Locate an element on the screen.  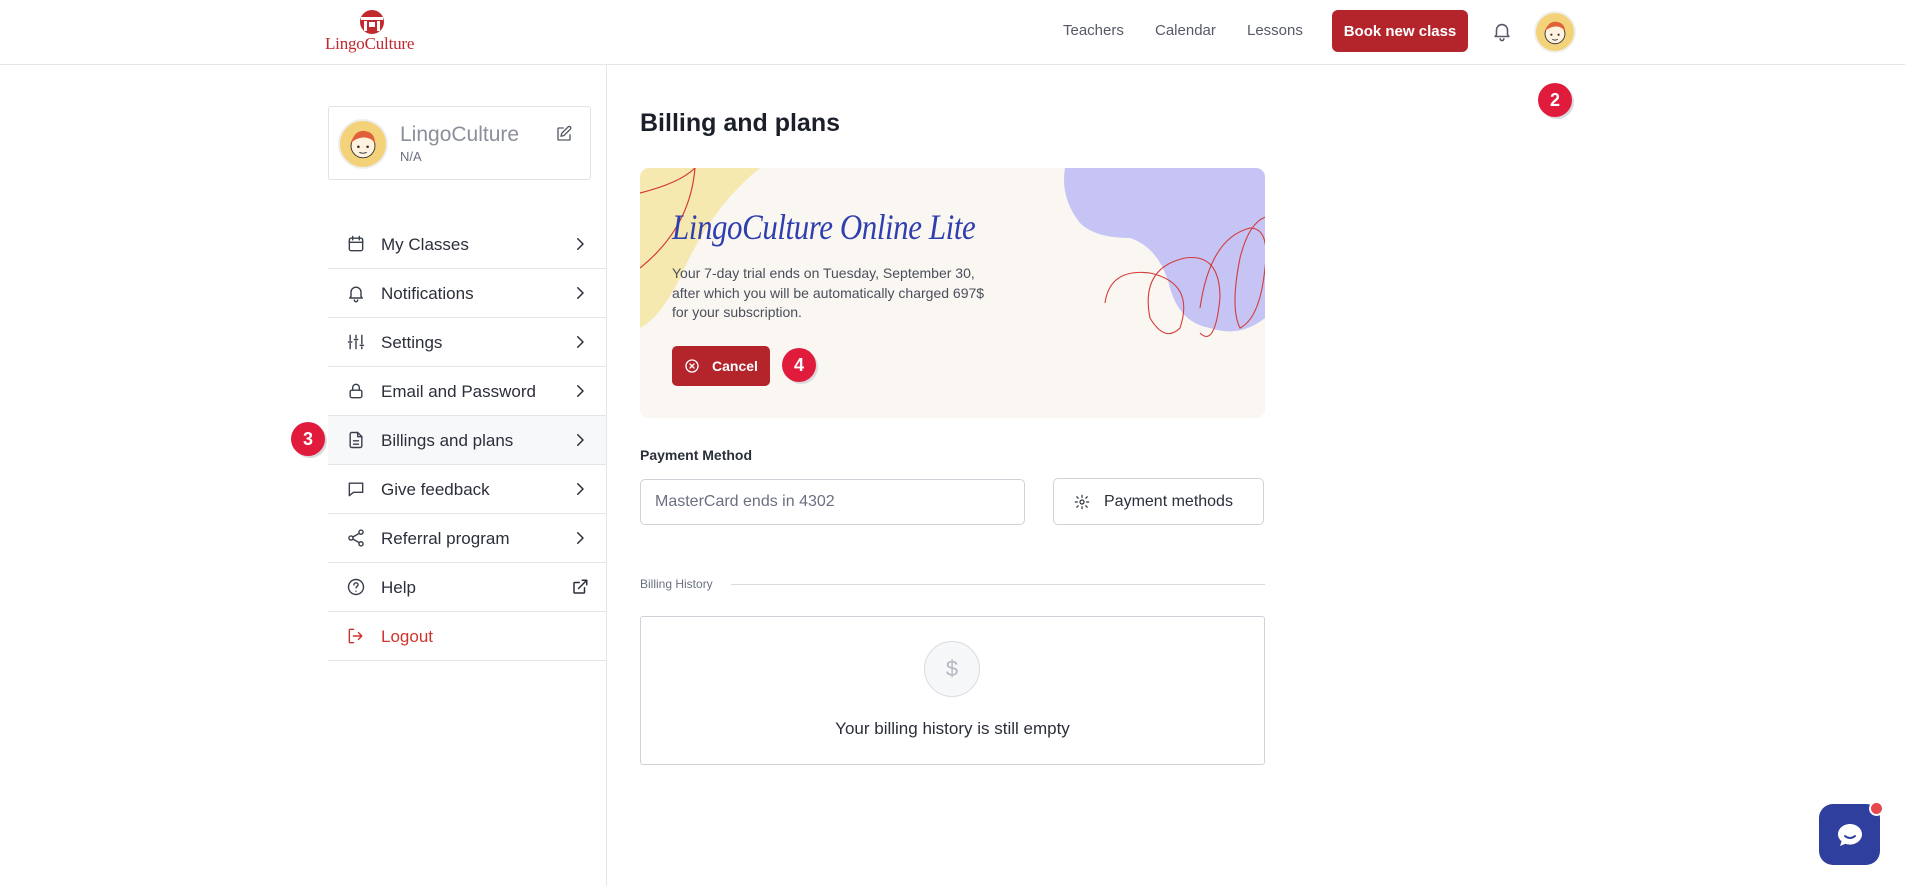
logo-text: LingoCulture is located at coordinates (370, 43).